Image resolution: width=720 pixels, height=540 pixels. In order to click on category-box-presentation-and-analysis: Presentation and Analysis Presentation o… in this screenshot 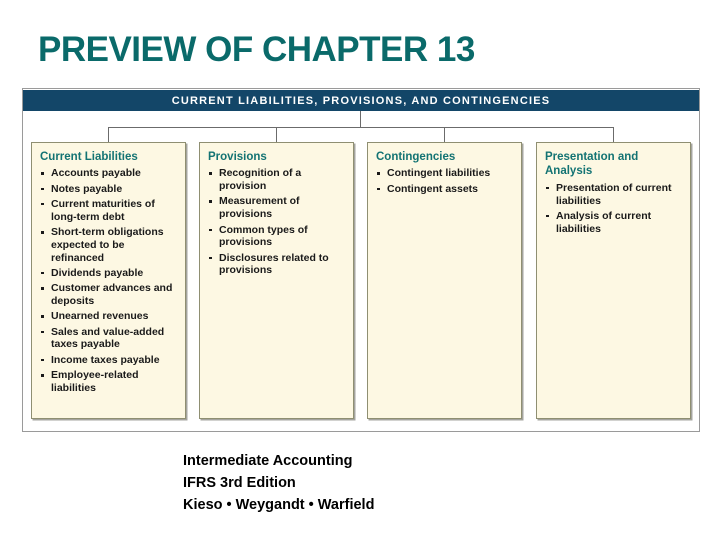, I will do `click(613, 280)`.